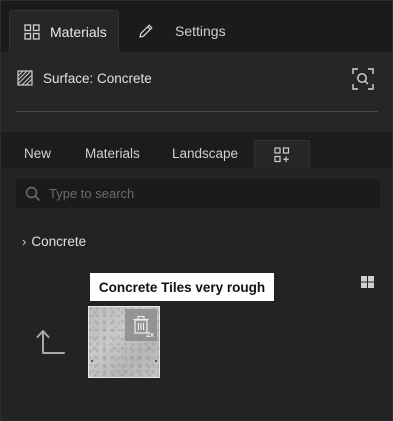  Describe the element at coordinates (112, 153) in the screenshot. I see `tab-materials-category: Materials` at that location.